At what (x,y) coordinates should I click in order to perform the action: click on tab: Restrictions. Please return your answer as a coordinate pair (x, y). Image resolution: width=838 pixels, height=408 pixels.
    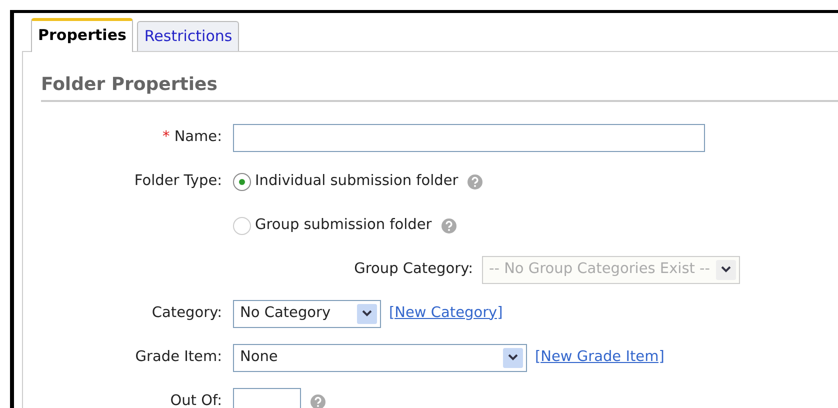
    Looking at the image, I should click on (188, 35).